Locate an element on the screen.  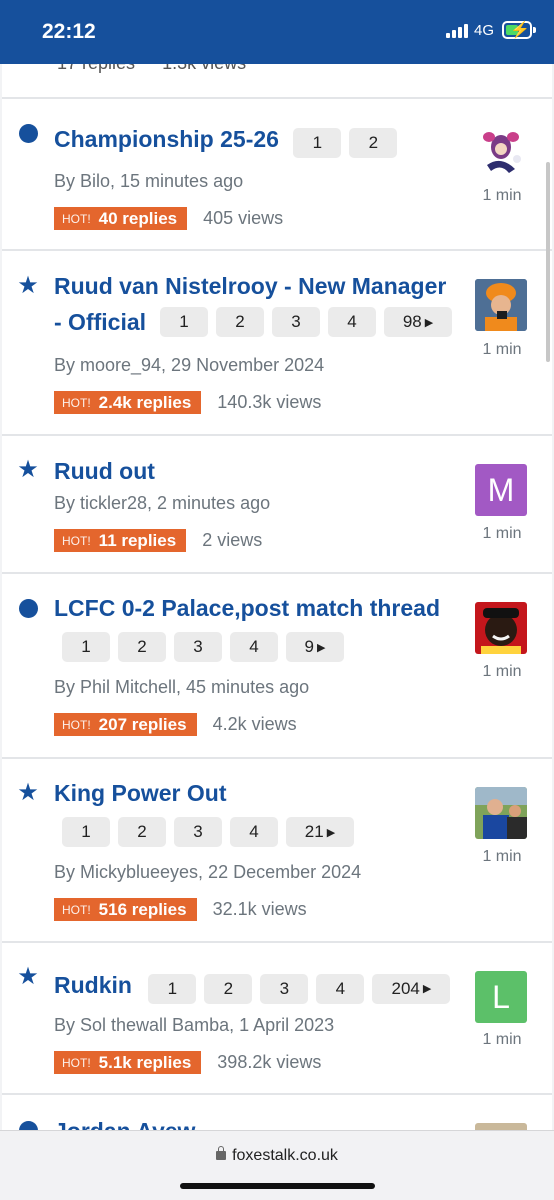
avatar-letter: M is located at coordinates (501, 490).